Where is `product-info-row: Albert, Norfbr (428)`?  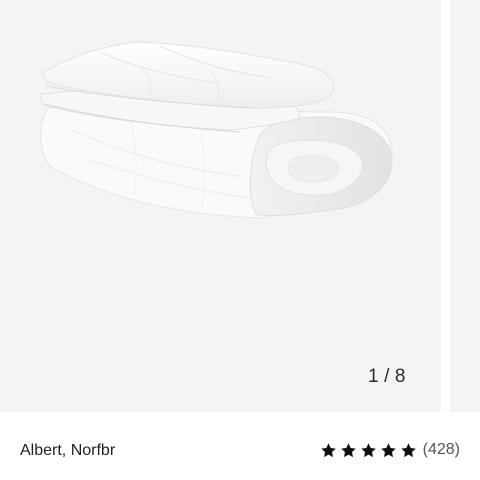 product-info-row: Albert, Norfbr (428) is located at coordinates (240, 446).